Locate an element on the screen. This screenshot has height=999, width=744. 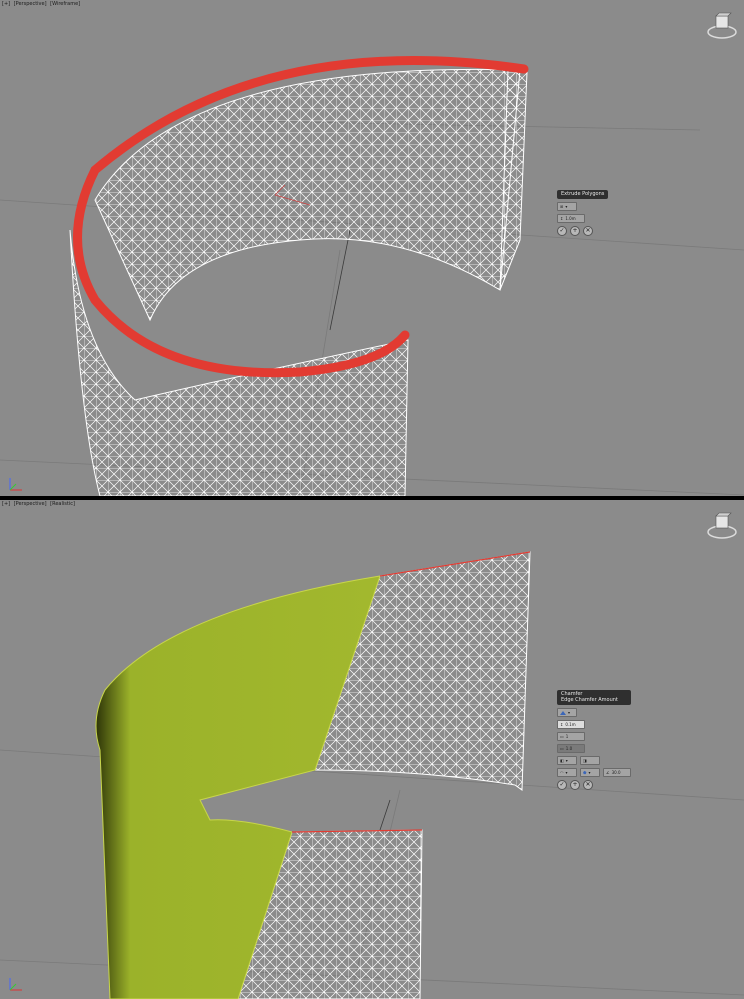
angle-icon: ∠ is located at coordinates (608, 772).